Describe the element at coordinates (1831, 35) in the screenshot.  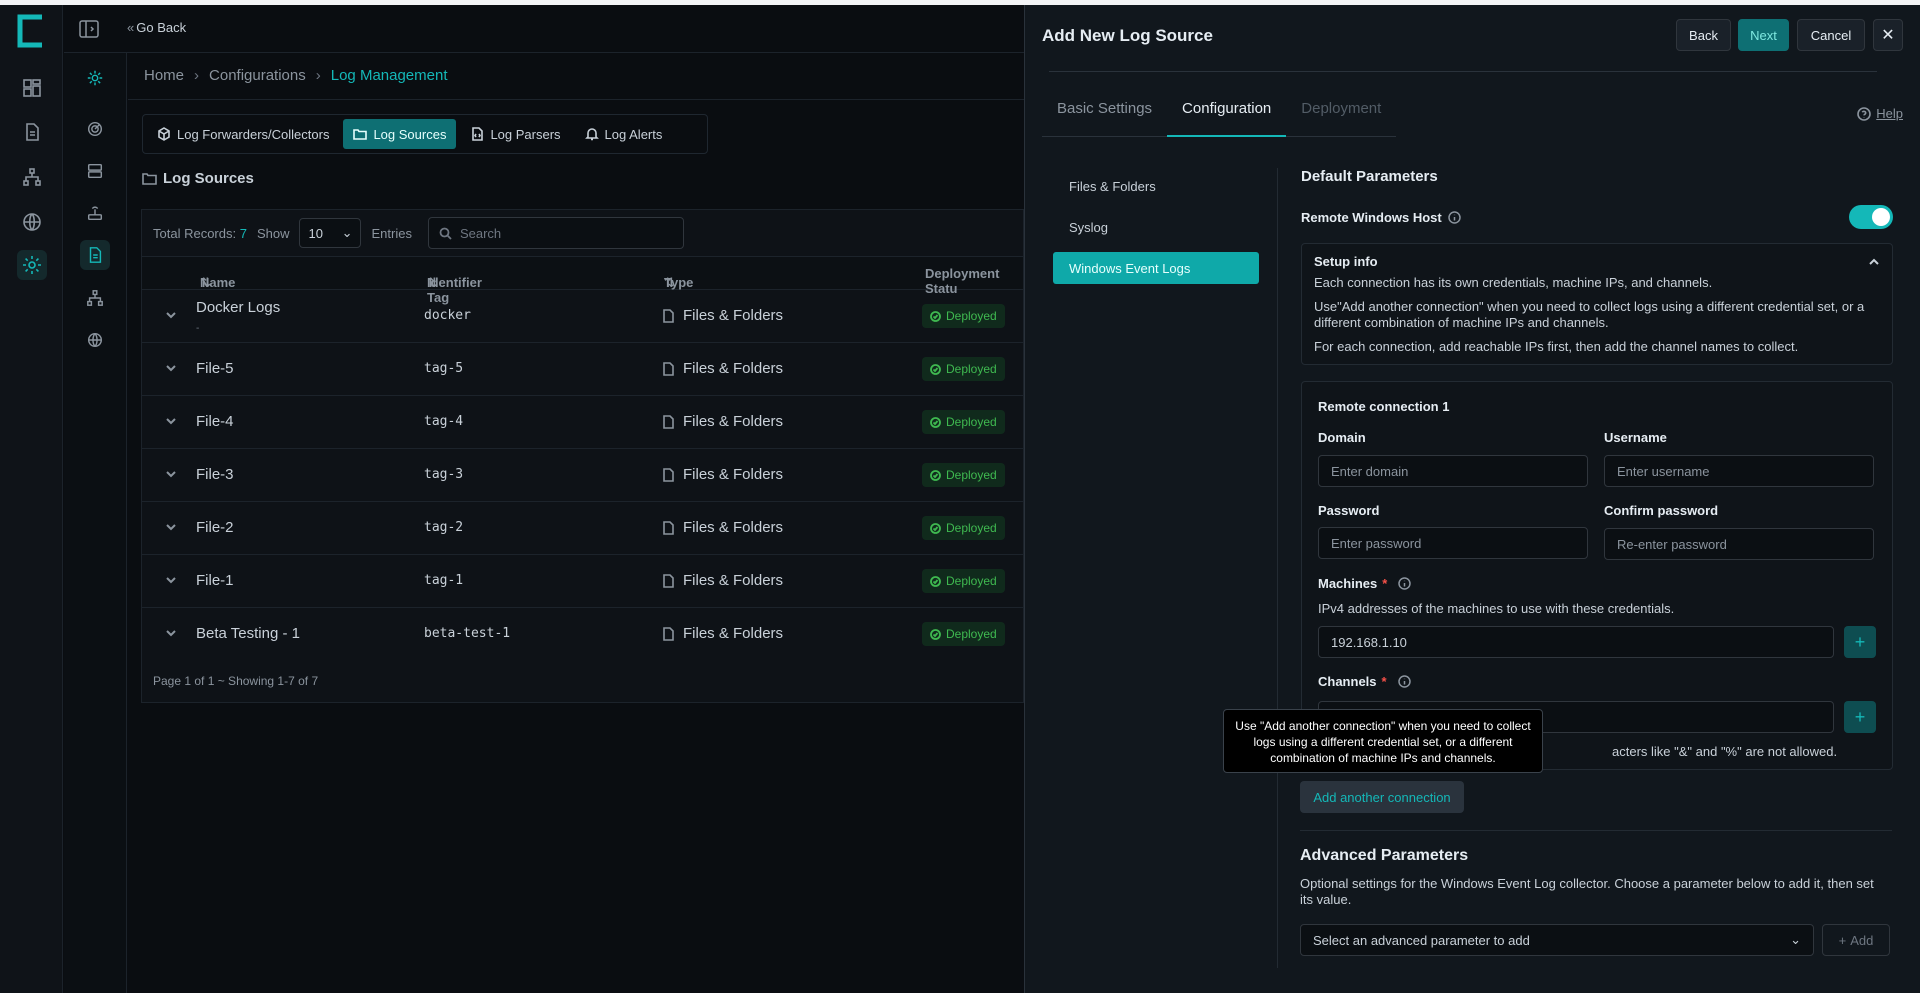
I see `cancel-button: Cancel` at that location.